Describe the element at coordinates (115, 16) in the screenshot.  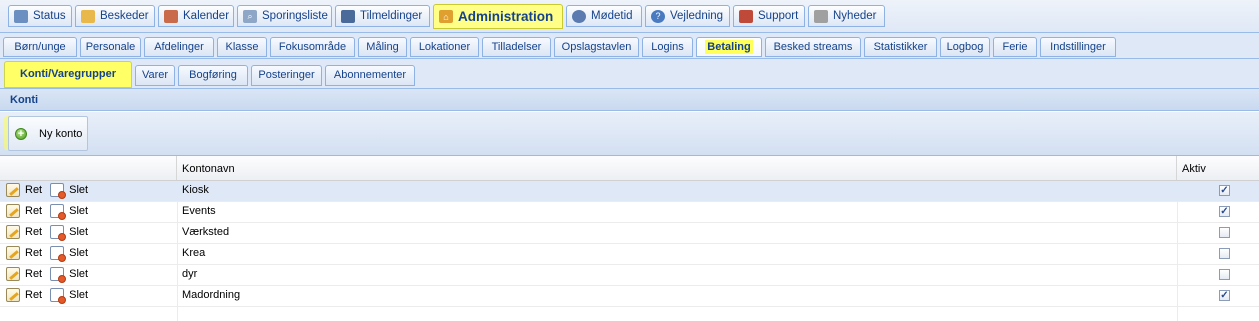
I see `tab-beskeder: Beskeder` at that location.